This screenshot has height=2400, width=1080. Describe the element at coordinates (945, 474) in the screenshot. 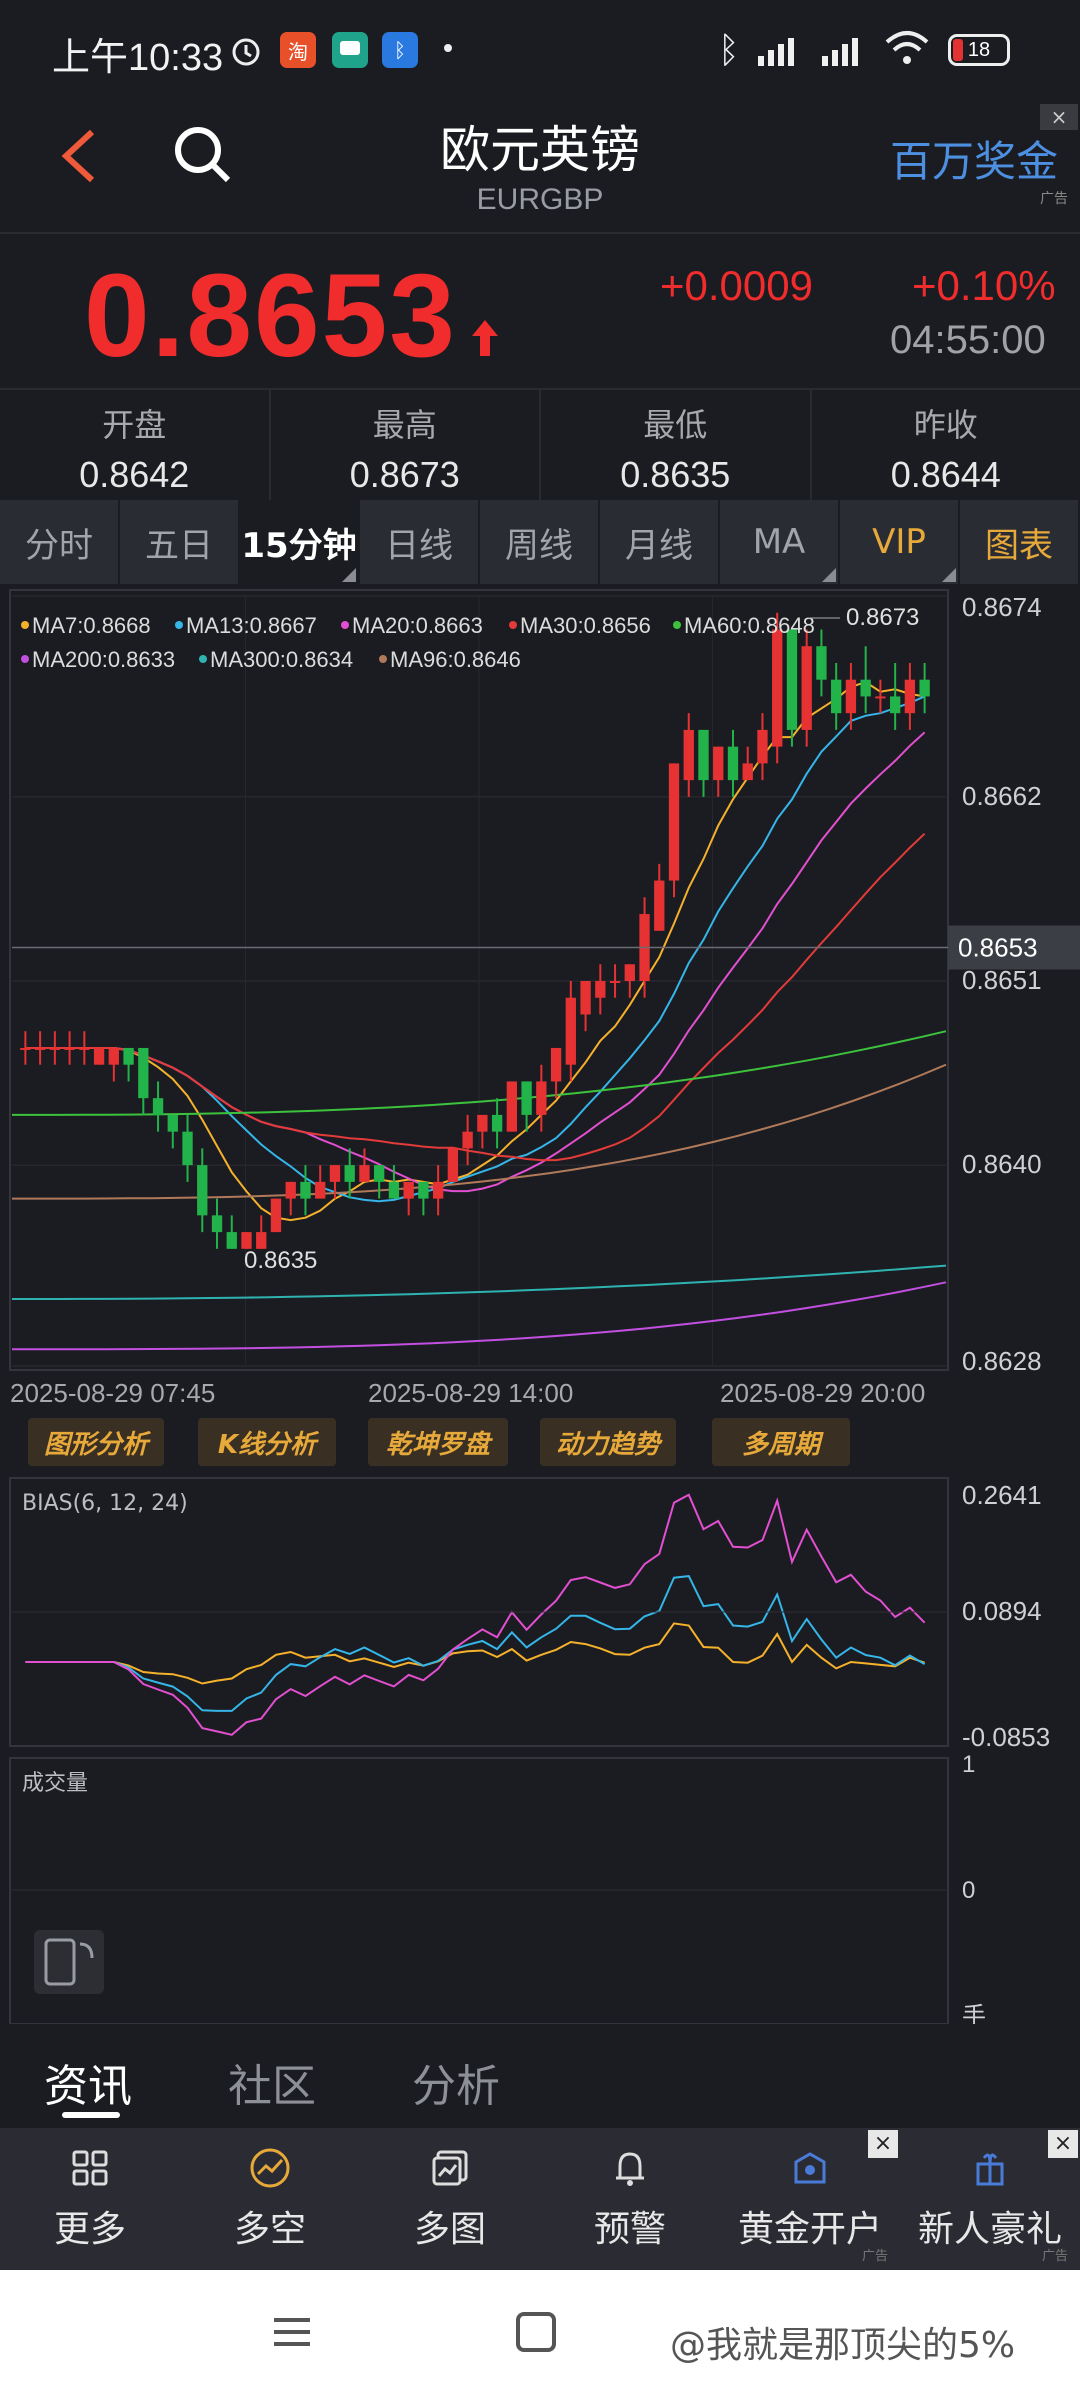

I see `stat-value: 0.8644` at that location.